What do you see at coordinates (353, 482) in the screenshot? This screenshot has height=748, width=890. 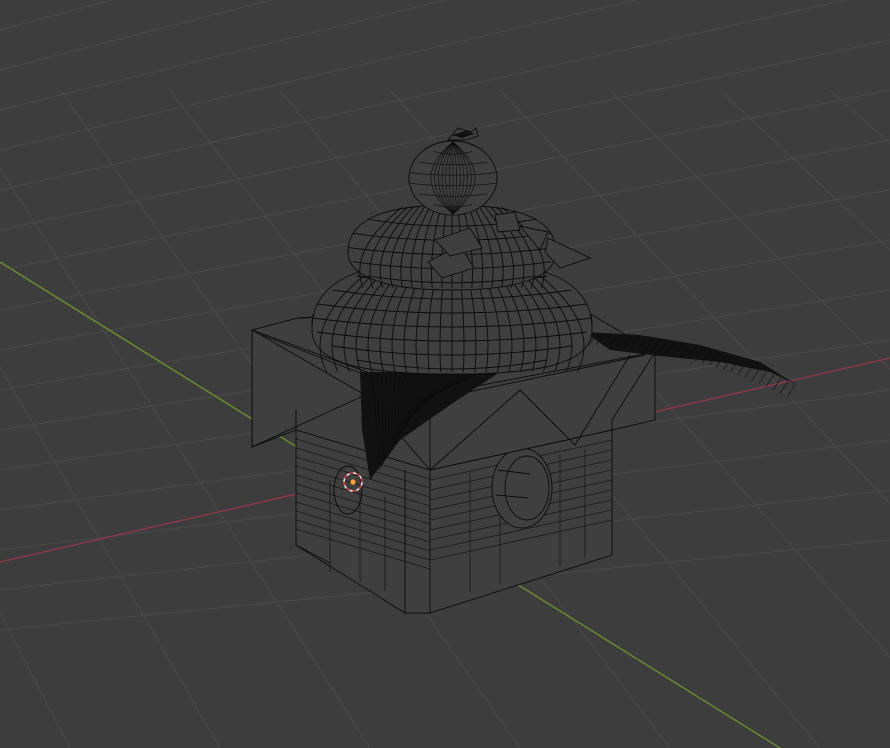 I see `origin-point-icon` at bounding box center [353, 482].